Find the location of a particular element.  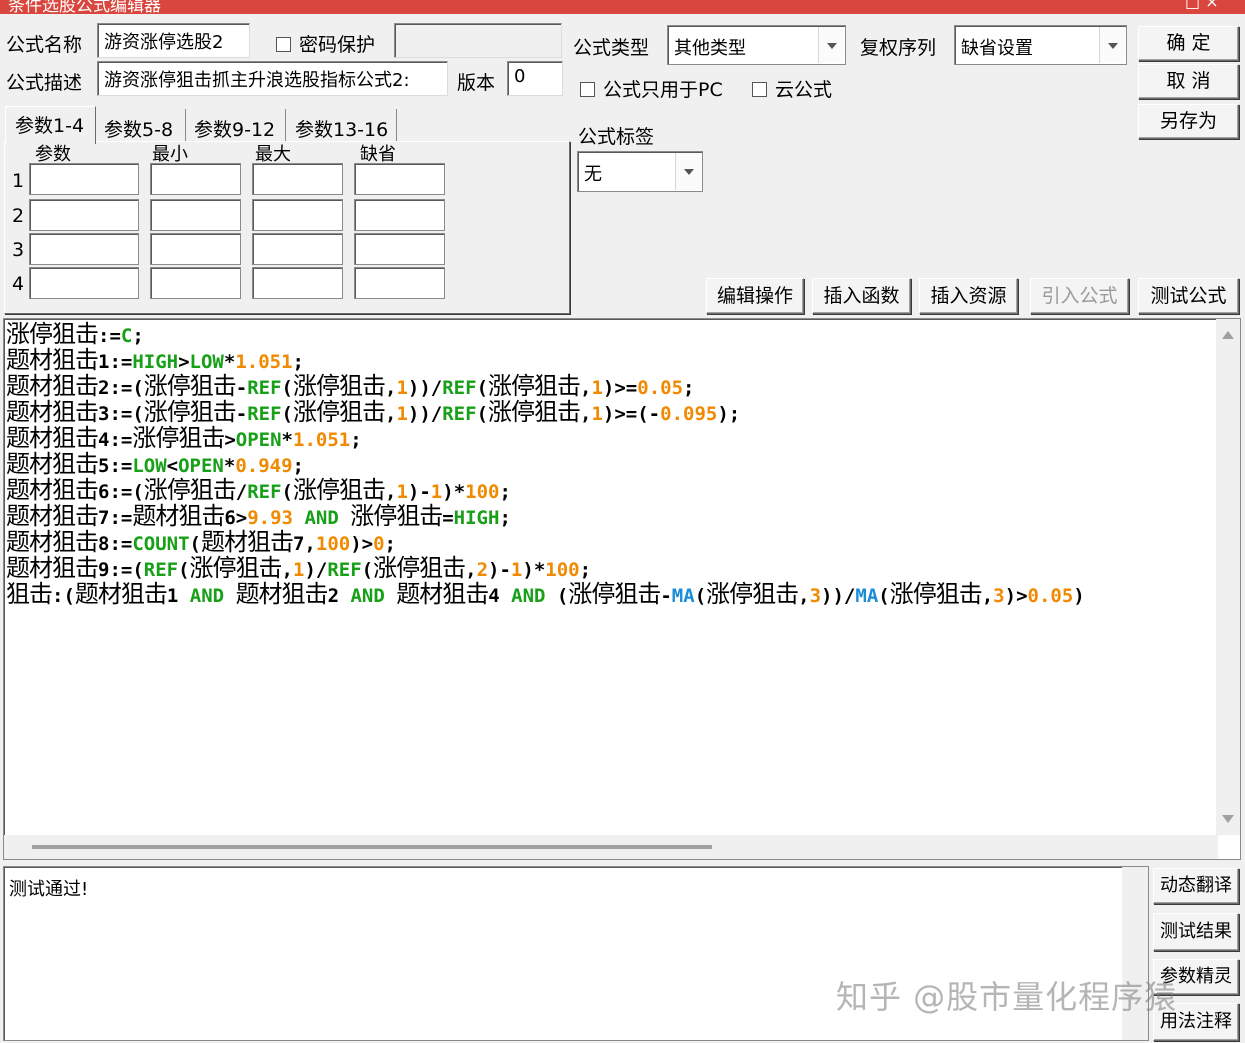

code-line: 题材狙击8:=COUNT(题材狙击7,100)>0; is located at coordinates (612, 542).